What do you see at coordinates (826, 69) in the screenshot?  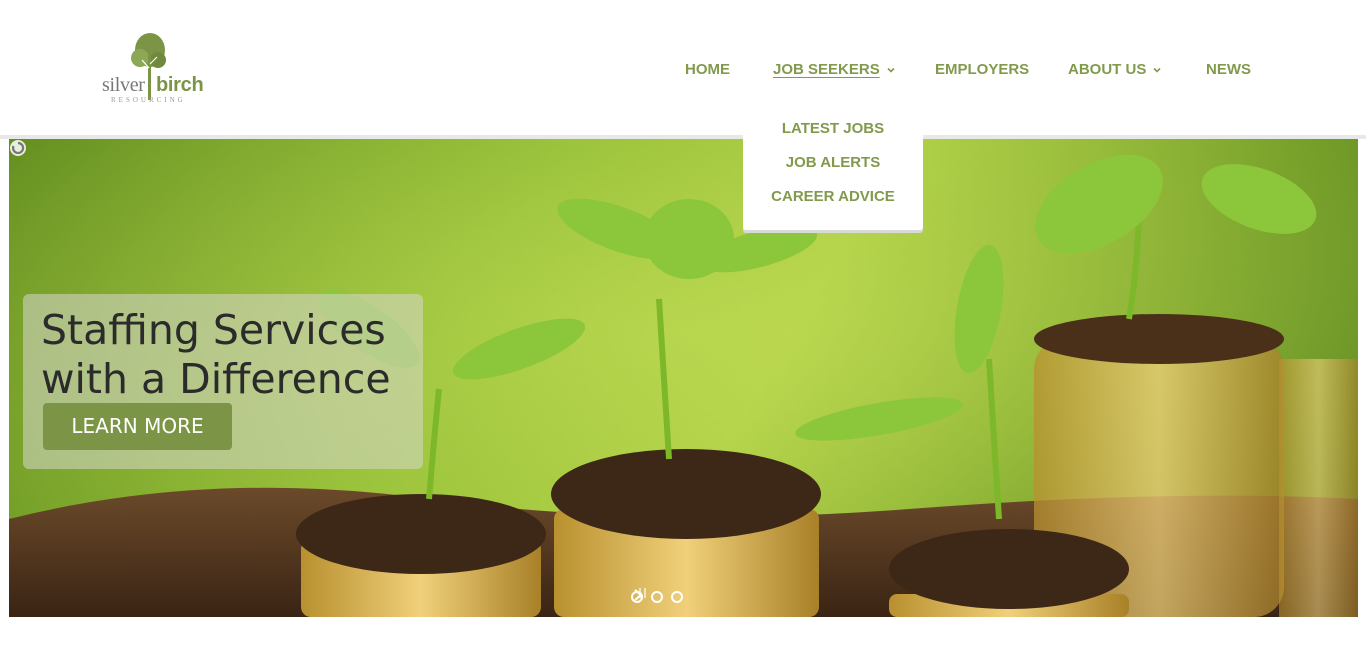 I see `nav-job-seekers-label: JOB SEEKERS` at bounding box center [826, 69].